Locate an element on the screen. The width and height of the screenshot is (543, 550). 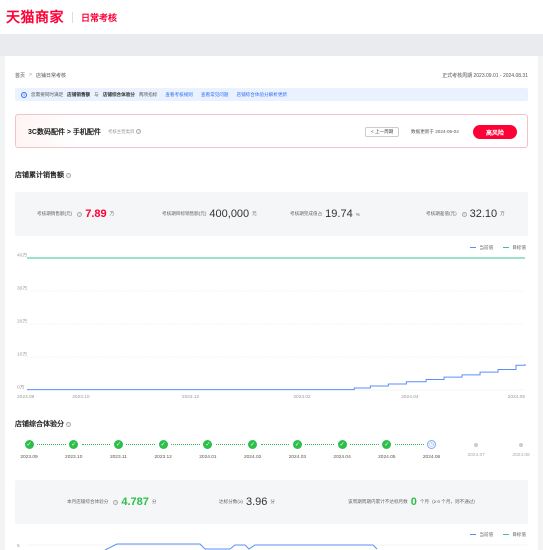
data-updated-time: 数据更新于 2024-06-04 is located at coordinates (435, 131).